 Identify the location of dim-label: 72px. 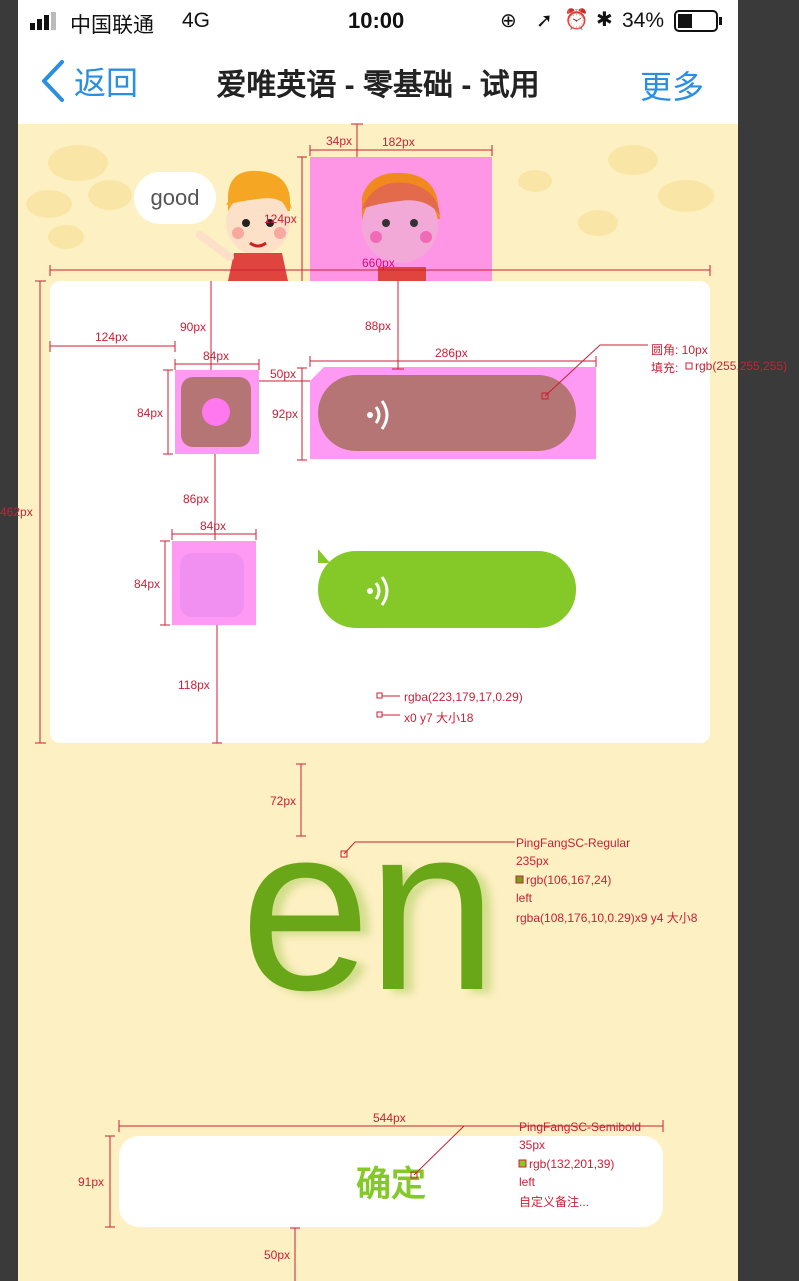
(283, 801).